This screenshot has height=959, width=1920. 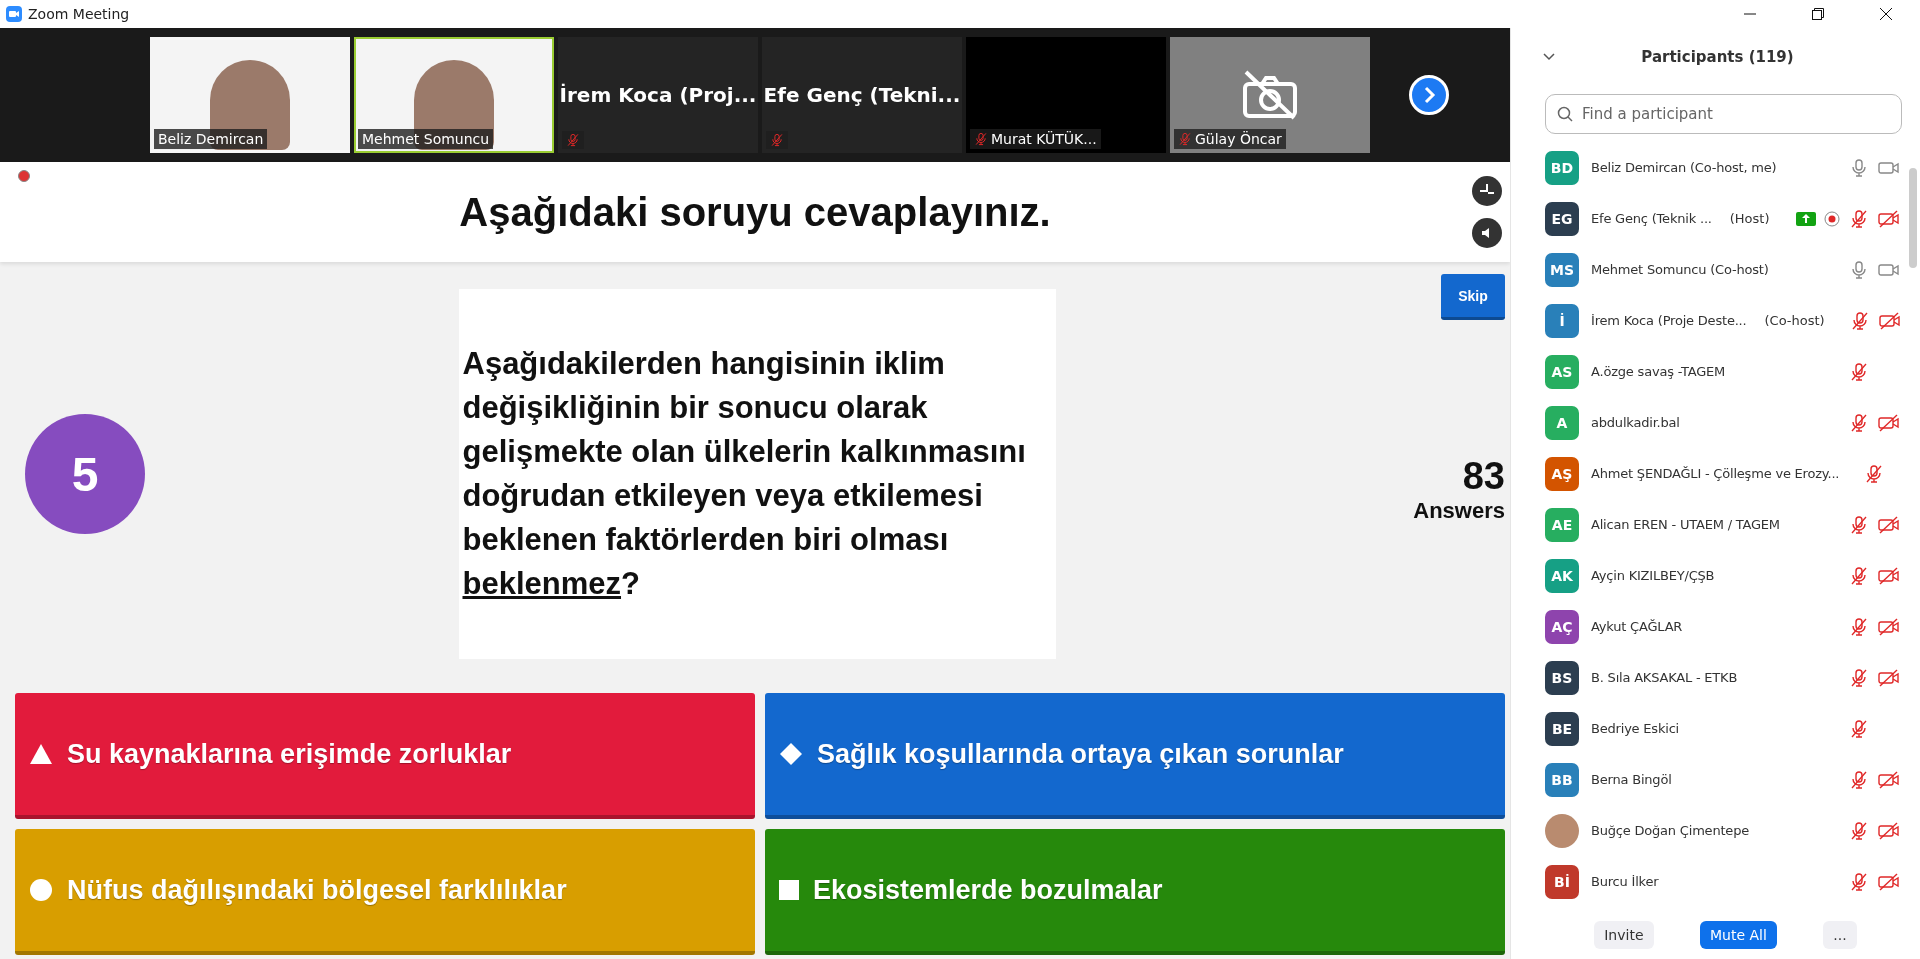 What do you see at coordinates (426, 139) in the screenshot?
I see `participant-name: Mehmet Somuncu` at bounding box center [426, 139].